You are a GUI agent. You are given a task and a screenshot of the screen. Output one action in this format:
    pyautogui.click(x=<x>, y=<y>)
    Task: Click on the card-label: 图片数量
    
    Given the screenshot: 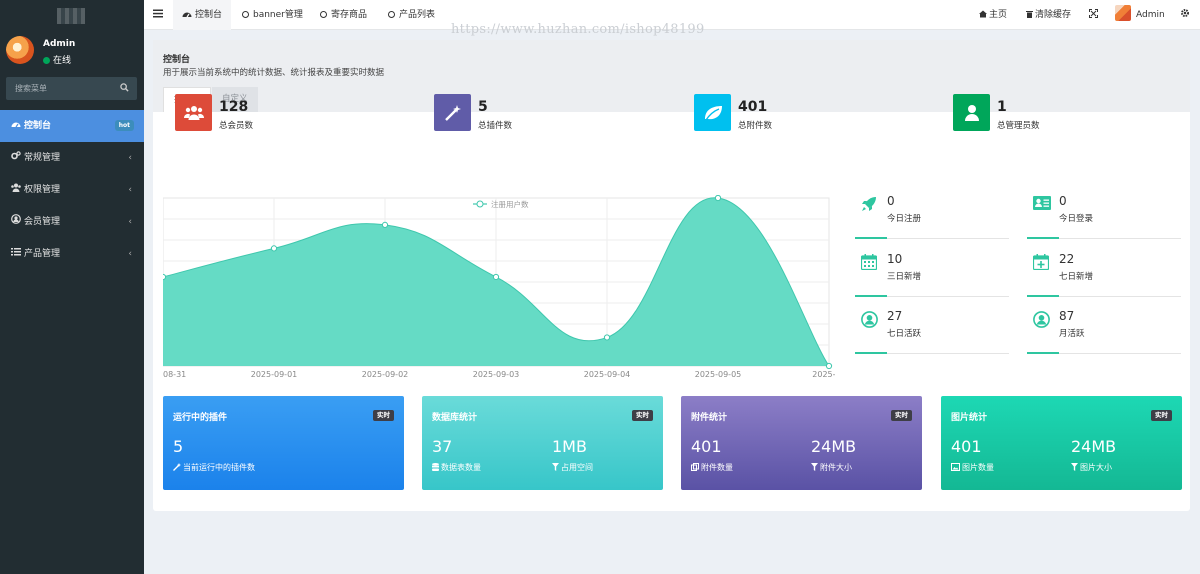 What is the action you would take?
    pyautogui.click(x=972, y=467)
    